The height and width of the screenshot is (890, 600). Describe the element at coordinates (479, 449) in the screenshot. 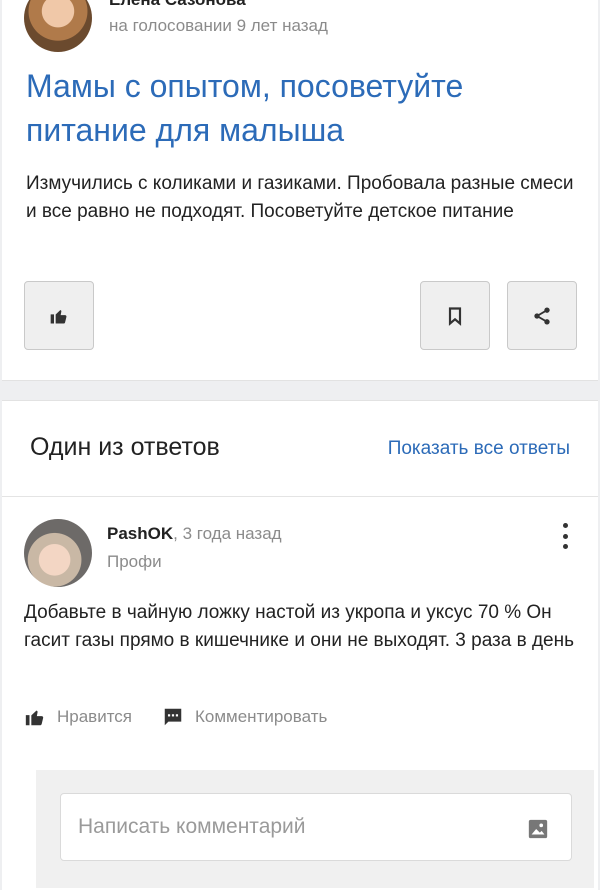

I see `show-all-answers-link: Показать все ответы` at that location.